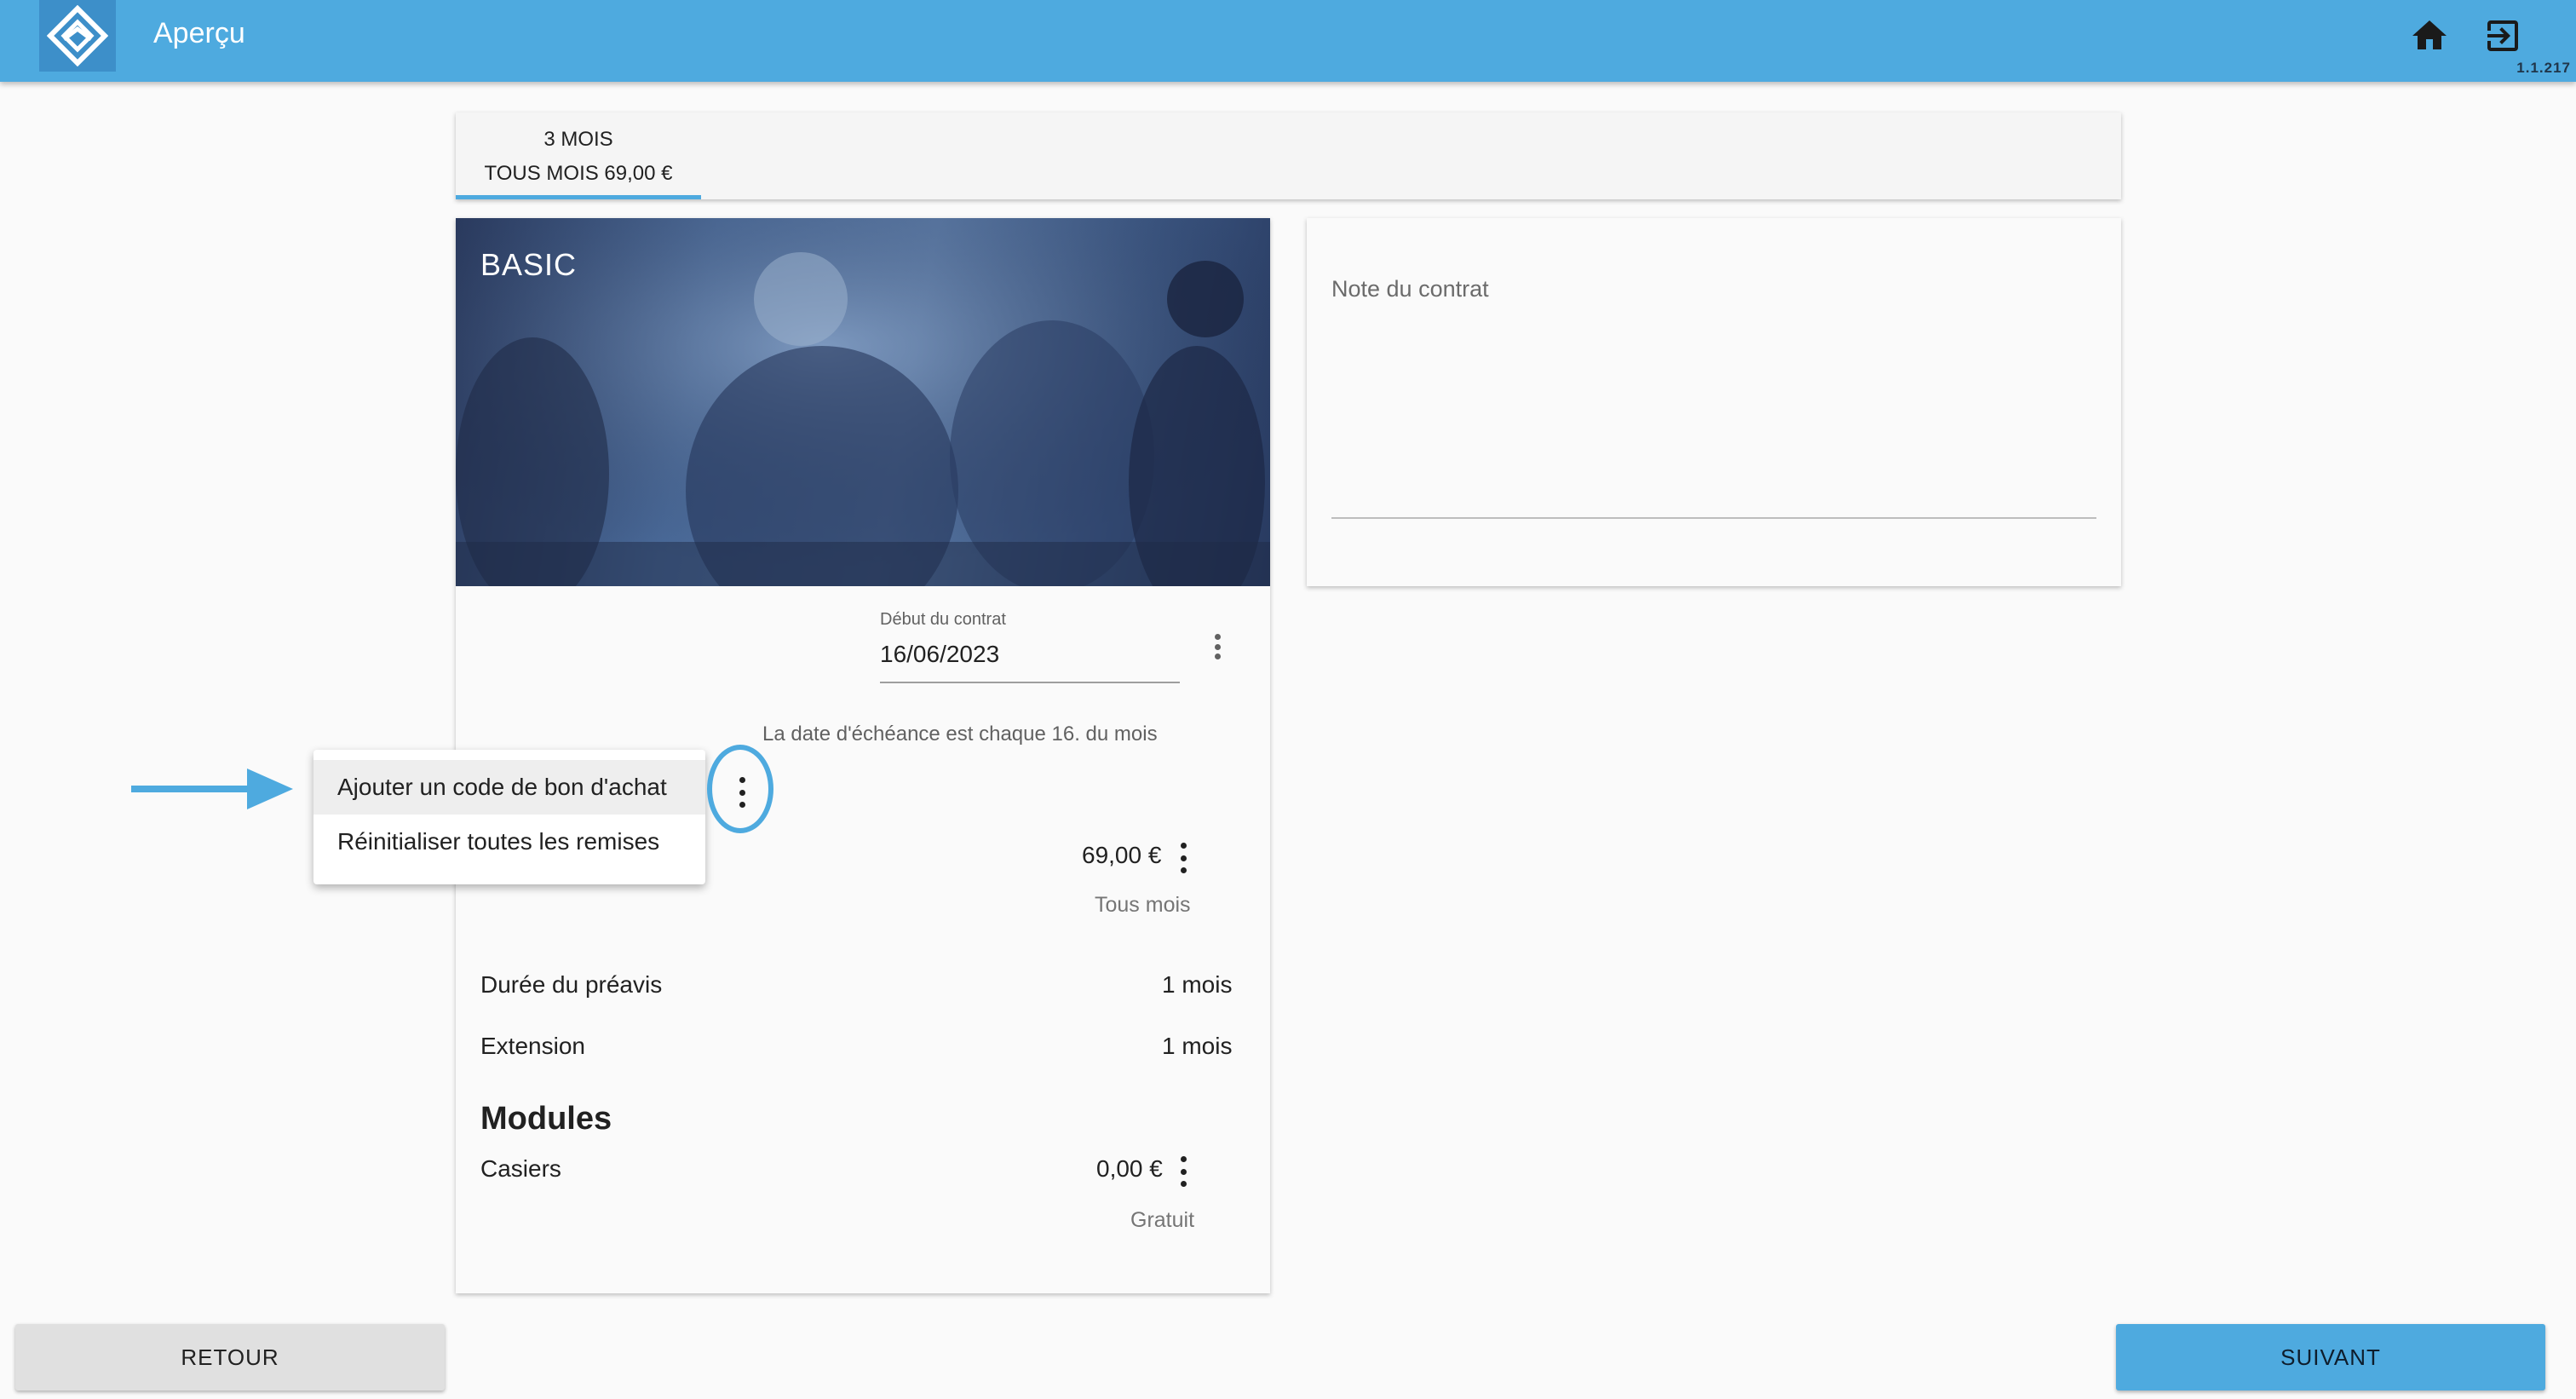 The height and width of the screenshot is (1399, 2576). What do you see at coordinates (1183, 858) in the screenshot?
I see `price-more-icon` at bounding box center [1183, 858].